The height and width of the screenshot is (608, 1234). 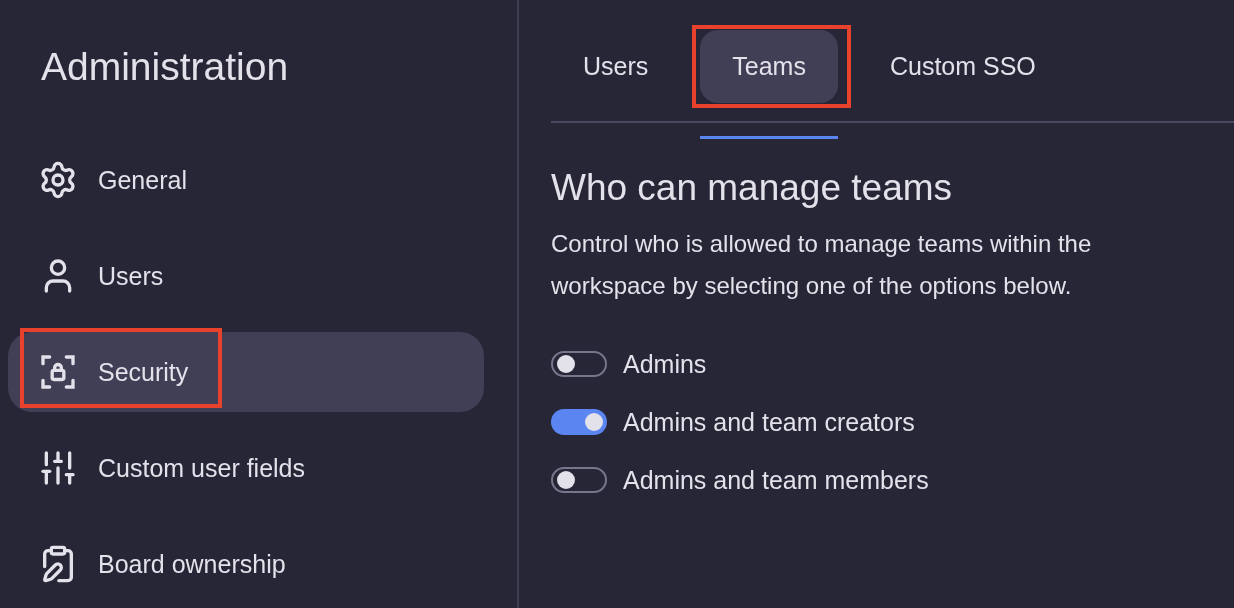 What do you see at coordinates (142, 180) in the screenshot?
I see `sidebar-item-label: General` at bounding box center [142, 180].